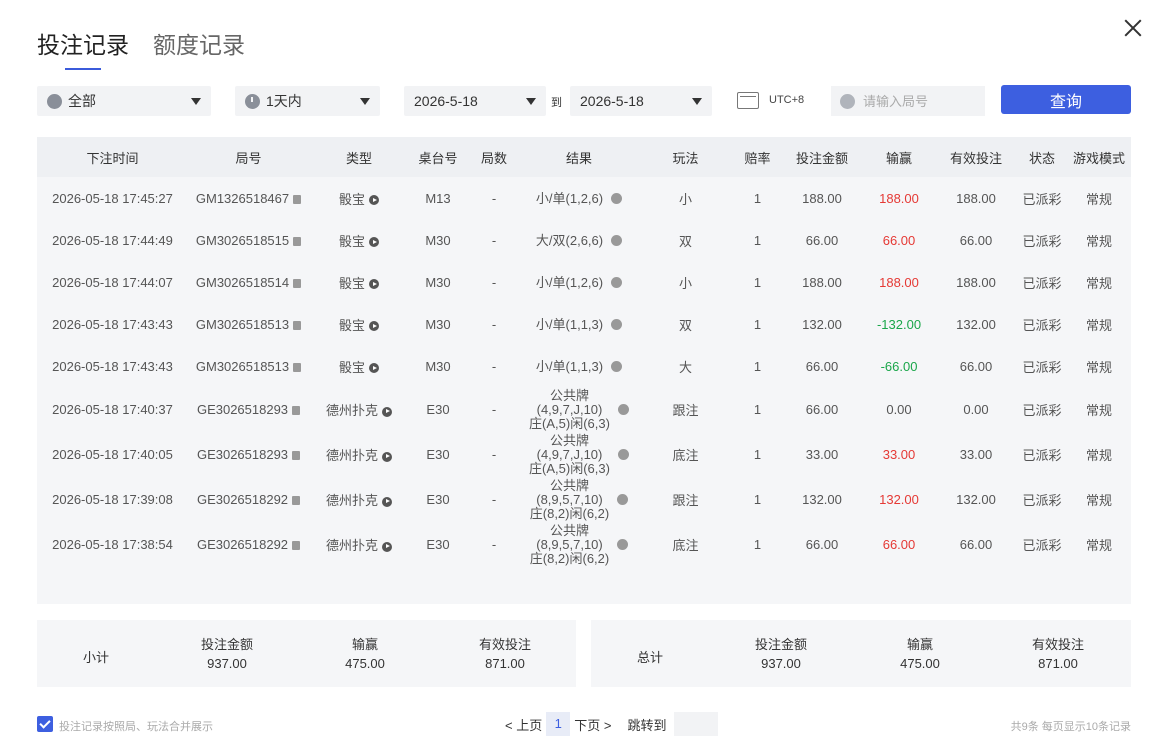 The width and height of the screenshot is (1169, 736). What do you see at coordinates (112, 158) in the screenshot?
I see `col-header: 下注时间` at bounding box center [112, 158].